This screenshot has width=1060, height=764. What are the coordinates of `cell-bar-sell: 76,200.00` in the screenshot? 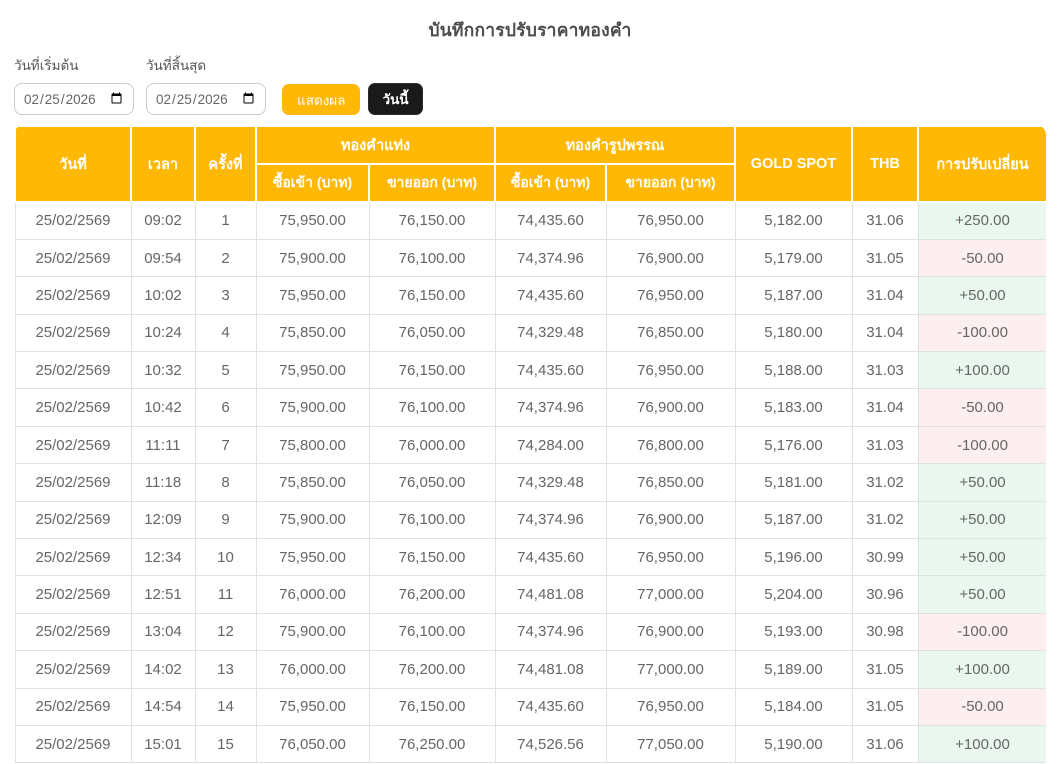 It's located at (432, 669).